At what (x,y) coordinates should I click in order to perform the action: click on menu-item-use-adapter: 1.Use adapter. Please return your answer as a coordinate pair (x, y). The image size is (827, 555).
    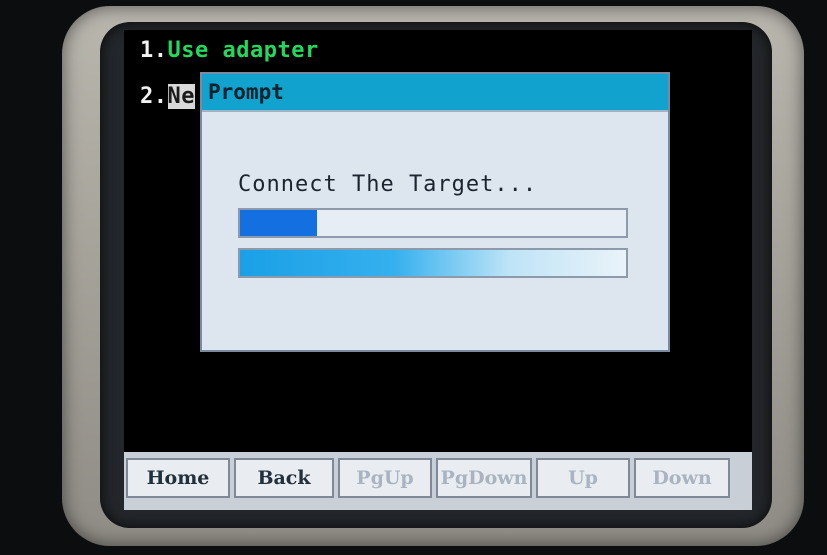
    Looking at the image, I should click on (229, 50).